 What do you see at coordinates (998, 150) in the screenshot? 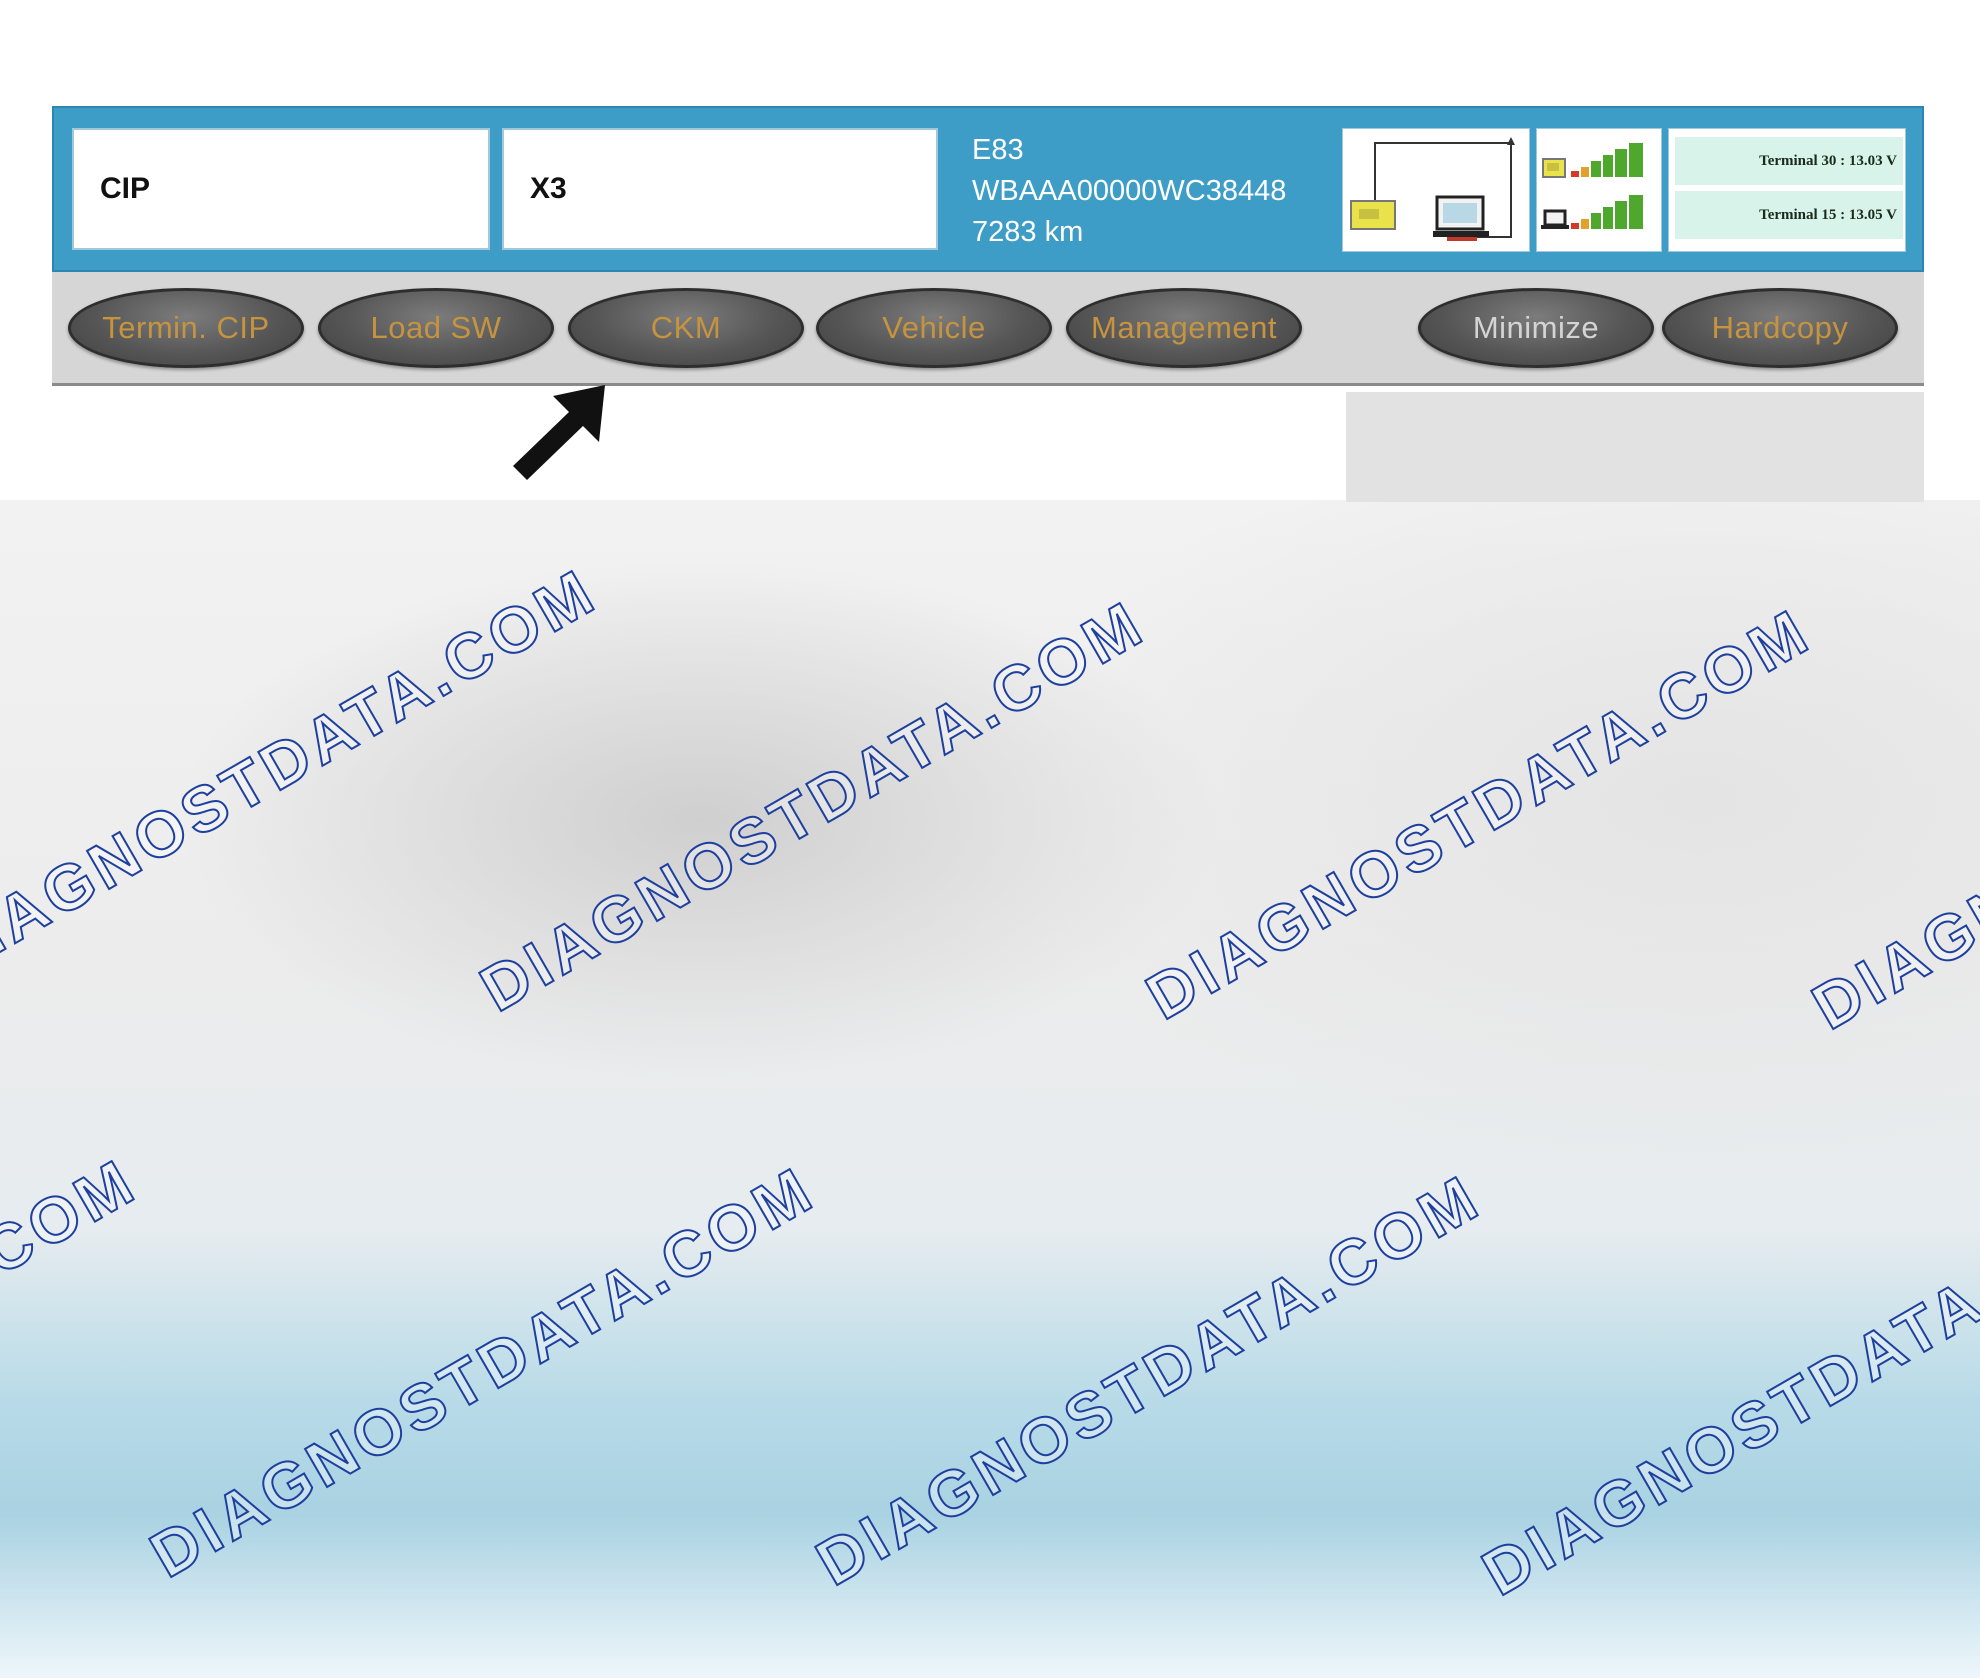
I see `vehicle-model: E83` at bounding box center [998, 150].